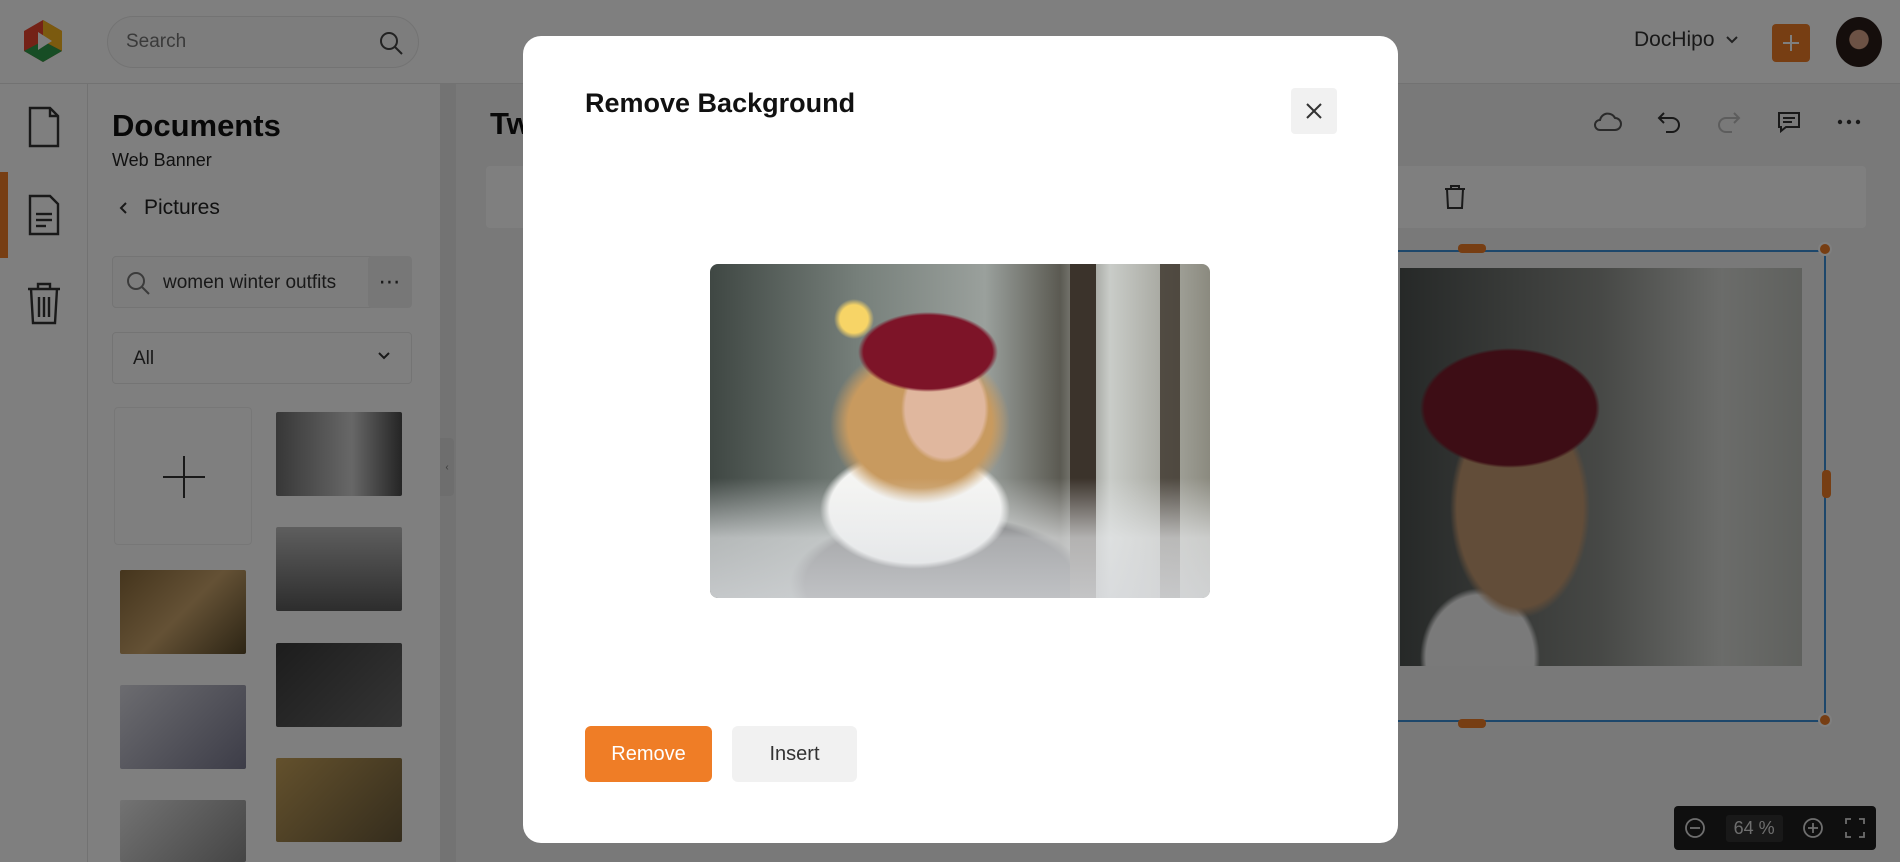 The width and height of the screenshot is (1900, 862). Describe the element at coordinates (720, 103) in the screenshot. I see `dialog-title: Remove Background` at that location.